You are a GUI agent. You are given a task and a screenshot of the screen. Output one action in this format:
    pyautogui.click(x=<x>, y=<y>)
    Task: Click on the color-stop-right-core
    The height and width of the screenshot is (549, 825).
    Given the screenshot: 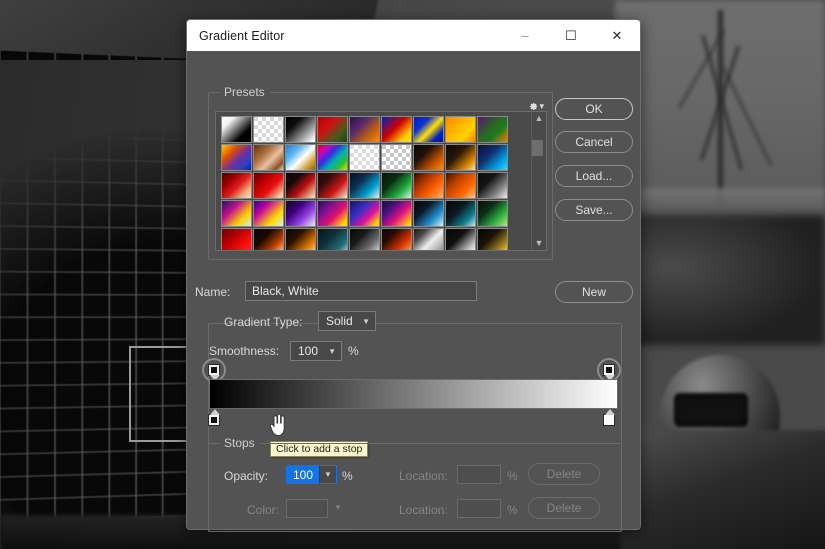 What is the action you would take?
    pyautogui.click(x=609, y=420)
    